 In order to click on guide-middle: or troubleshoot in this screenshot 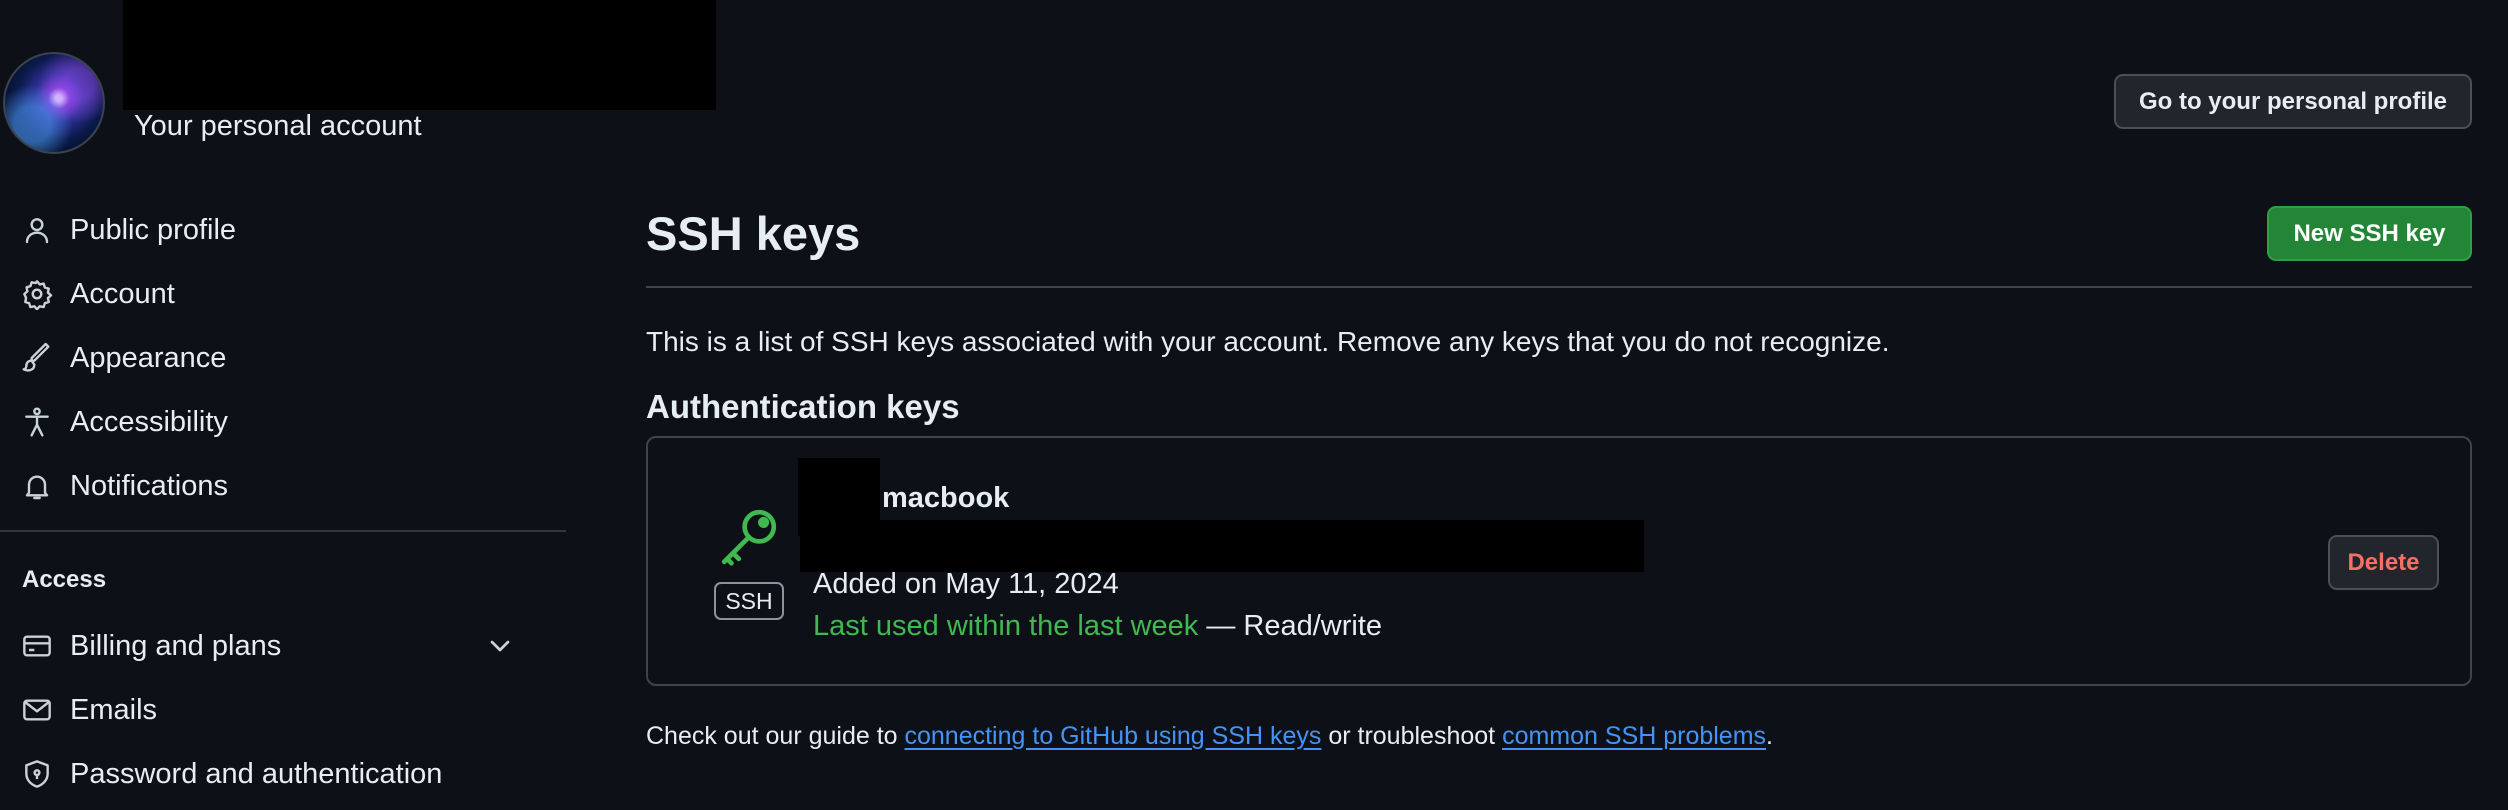, I will do `click(1412, 736)`.